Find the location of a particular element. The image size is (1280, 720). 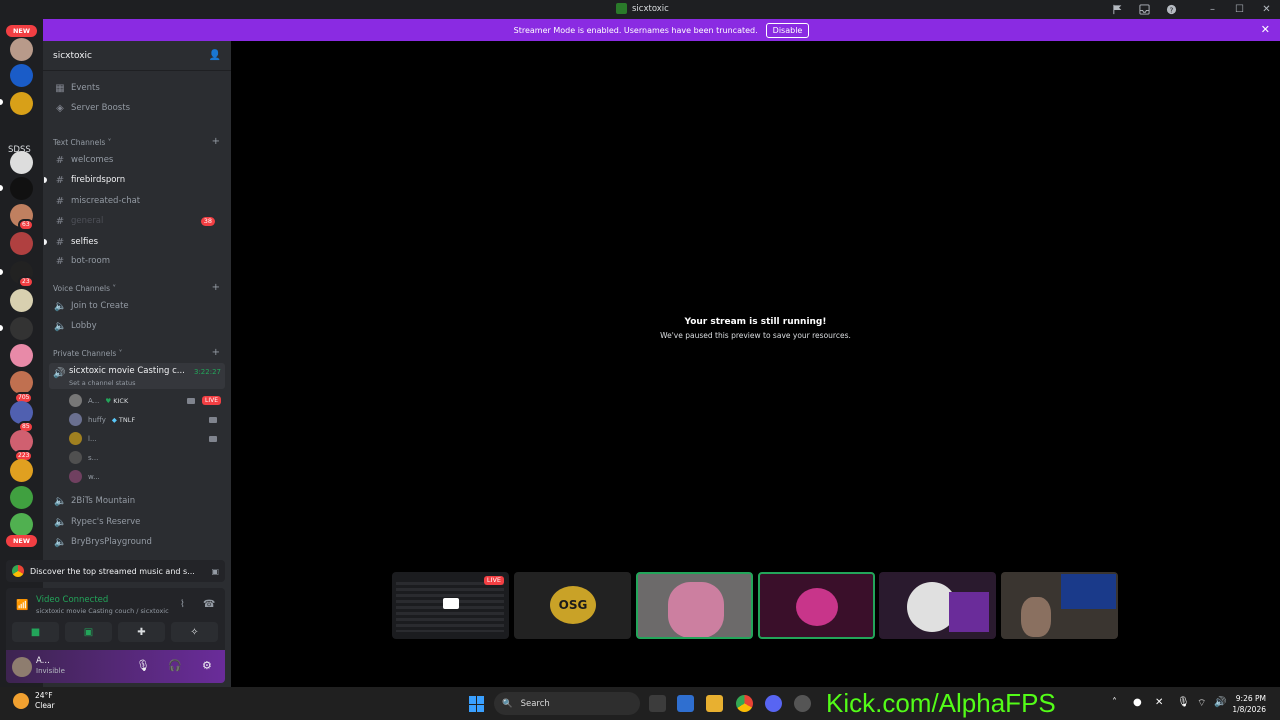

screen-share-button: ▣ is located at coordinates (88, 632).